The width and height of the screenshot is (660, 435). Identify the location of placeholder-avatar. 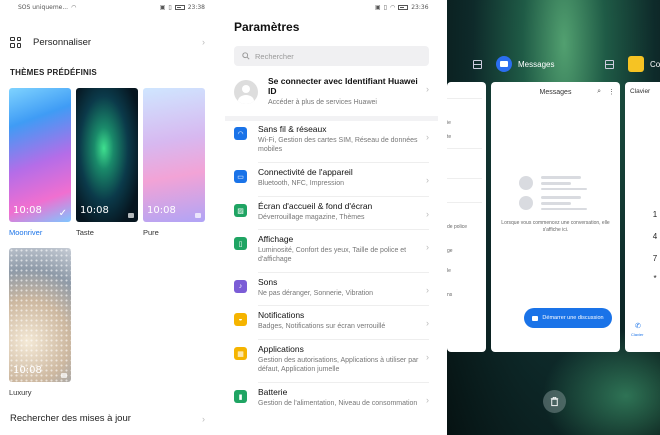
(526, 183).